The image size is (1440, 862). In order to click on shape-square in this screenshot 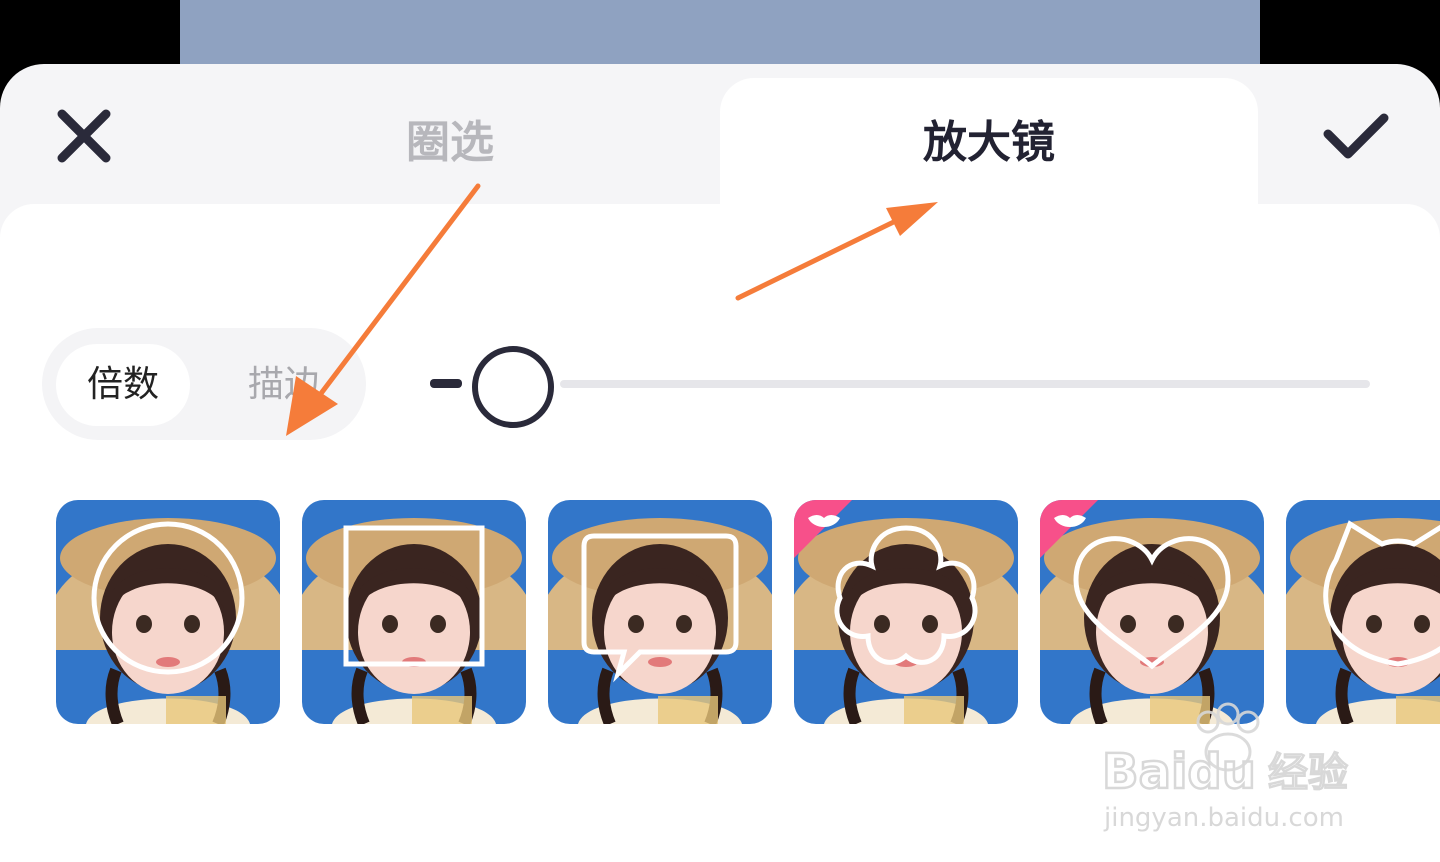, I will do `click(414, 612)`.